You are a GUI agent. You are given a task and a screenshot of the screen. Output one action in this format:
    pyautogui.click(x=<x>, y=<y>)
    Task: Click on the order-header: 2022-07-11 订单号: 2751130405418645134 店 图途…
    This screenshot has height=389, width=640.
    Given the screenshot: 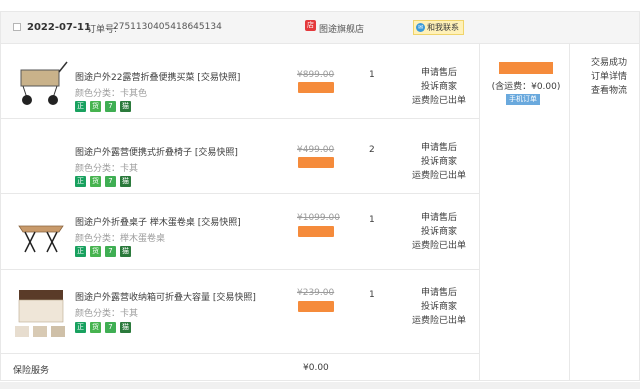 What is the action you would take?
    pyautogui.click(x=320, y=28)
    